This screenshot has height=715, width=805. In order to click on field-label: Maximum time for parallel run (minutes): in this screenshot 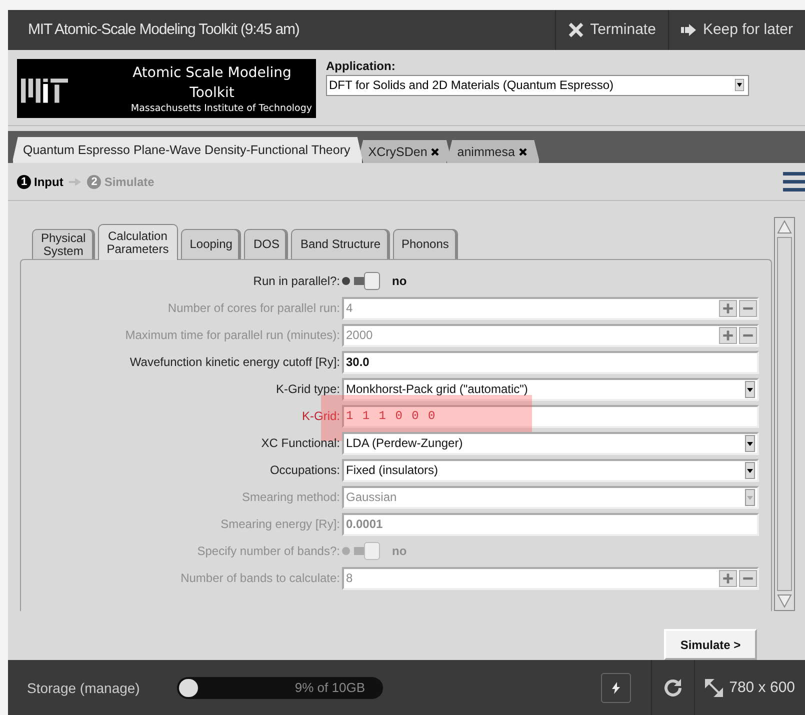, I will do `click(232, 335)`.